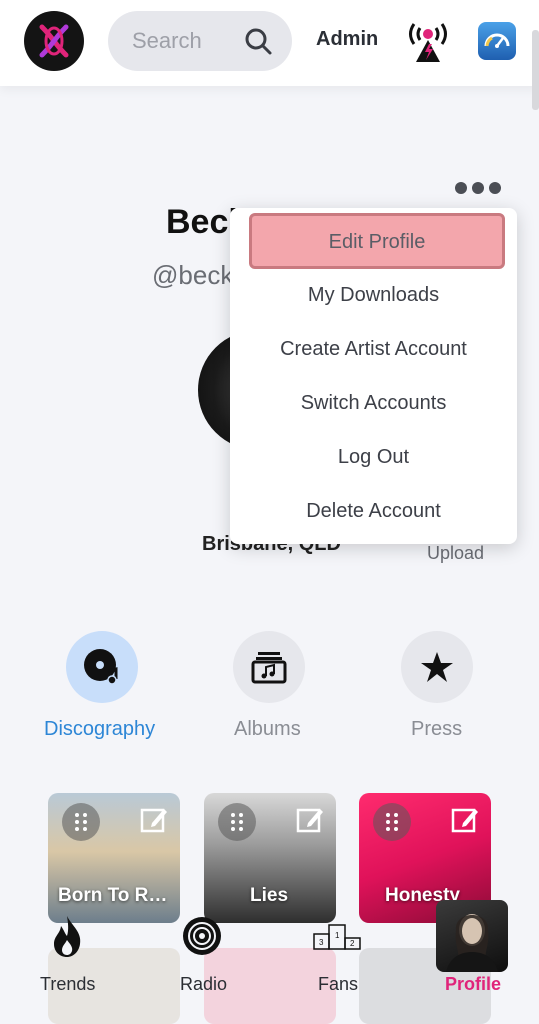 This screenshot has width=539, height=1024. What do you see at coordinates (373, 349) in the screenshot?
I see `menu-item-create-artist-account: Create Artist Account` at bounding box center [373, 349].